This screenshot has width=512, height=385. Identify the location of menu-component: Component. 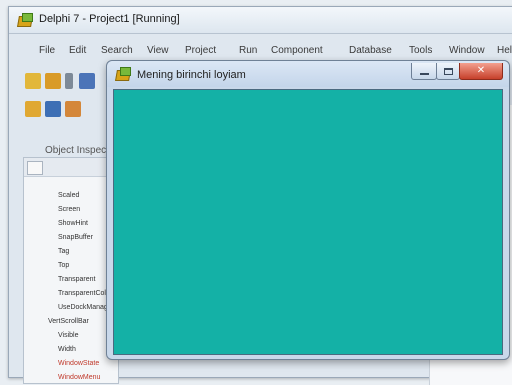
(297, 50).